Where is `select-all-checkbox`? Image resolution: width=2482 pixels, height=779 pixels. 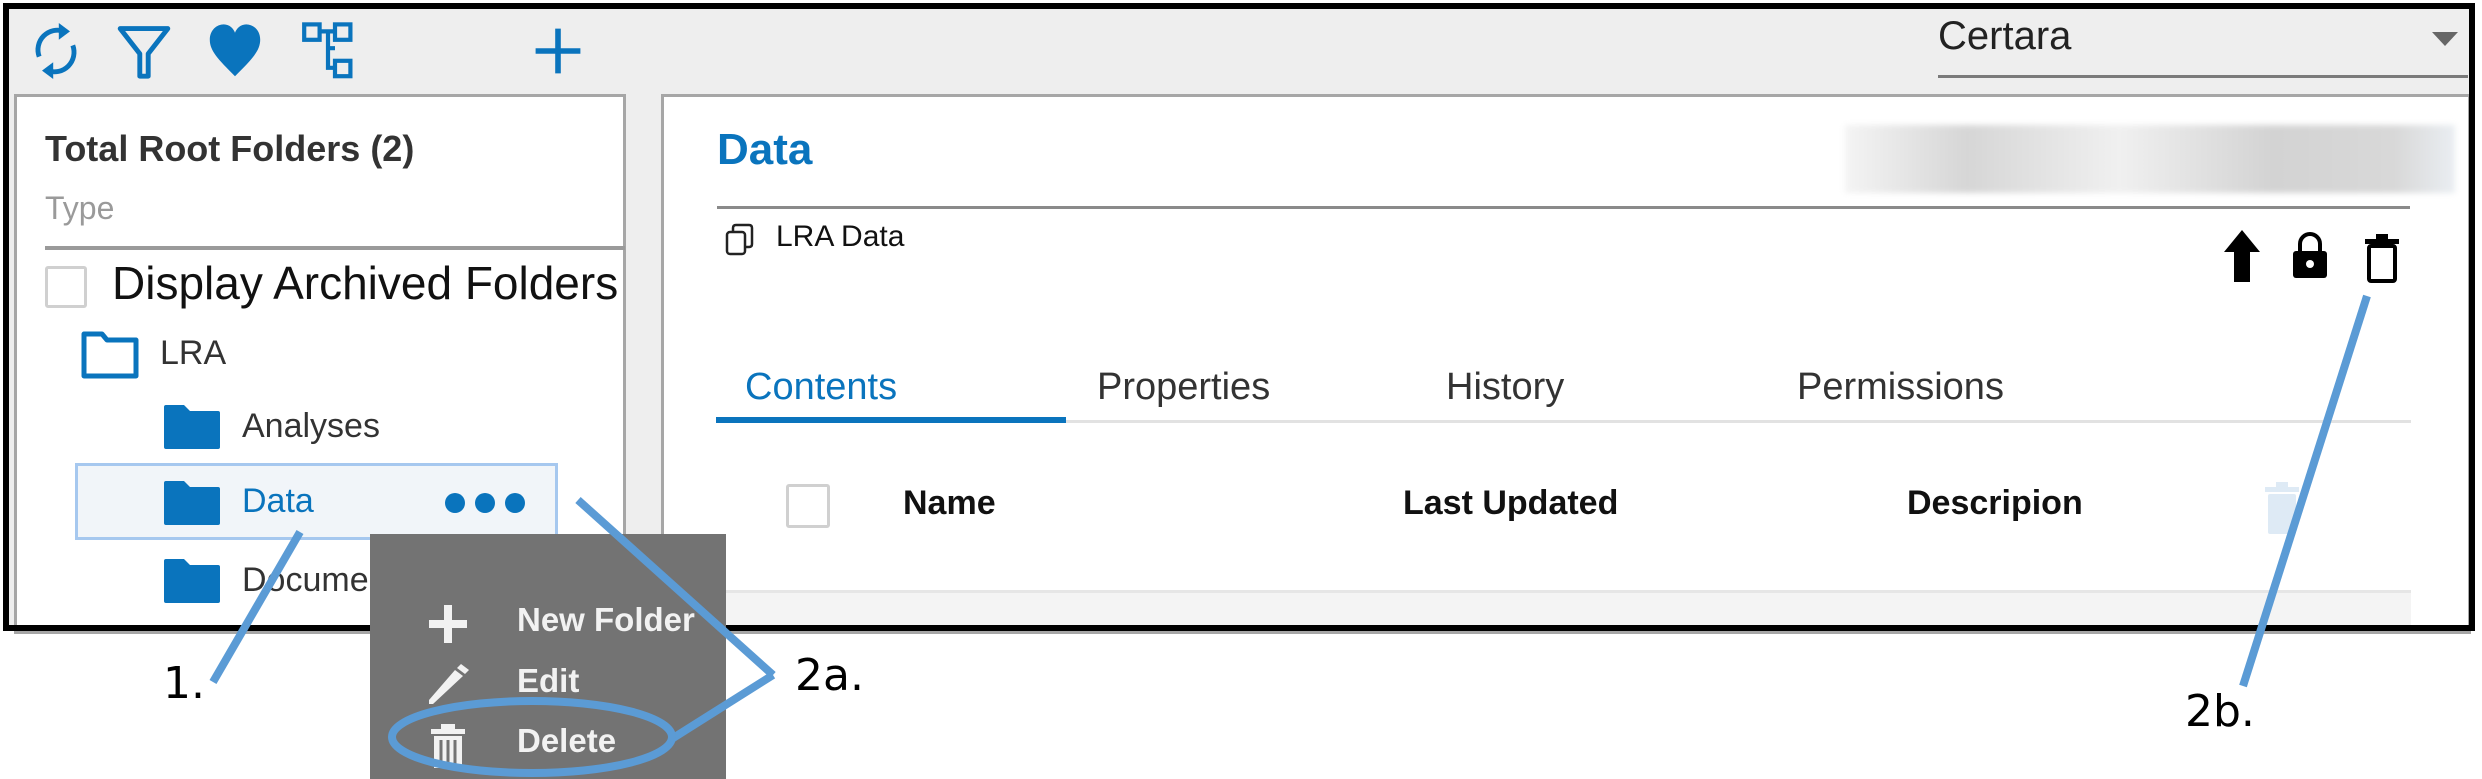
select-all-checkbox is located at coordinates (808, 506).